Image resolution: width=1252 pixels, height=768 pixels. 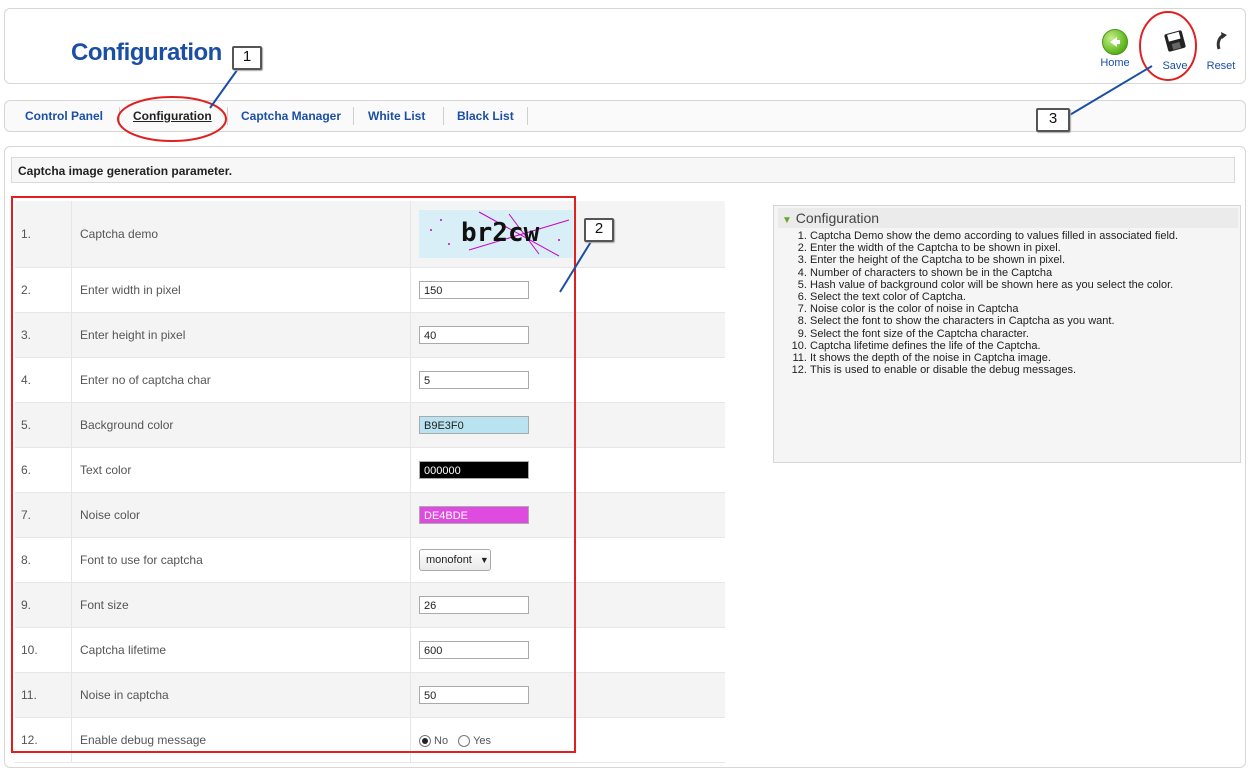 What do you see at coordinates (43, 290) in the screenshot?
I see `row-number: 2.` at bounding box center [43, 290].